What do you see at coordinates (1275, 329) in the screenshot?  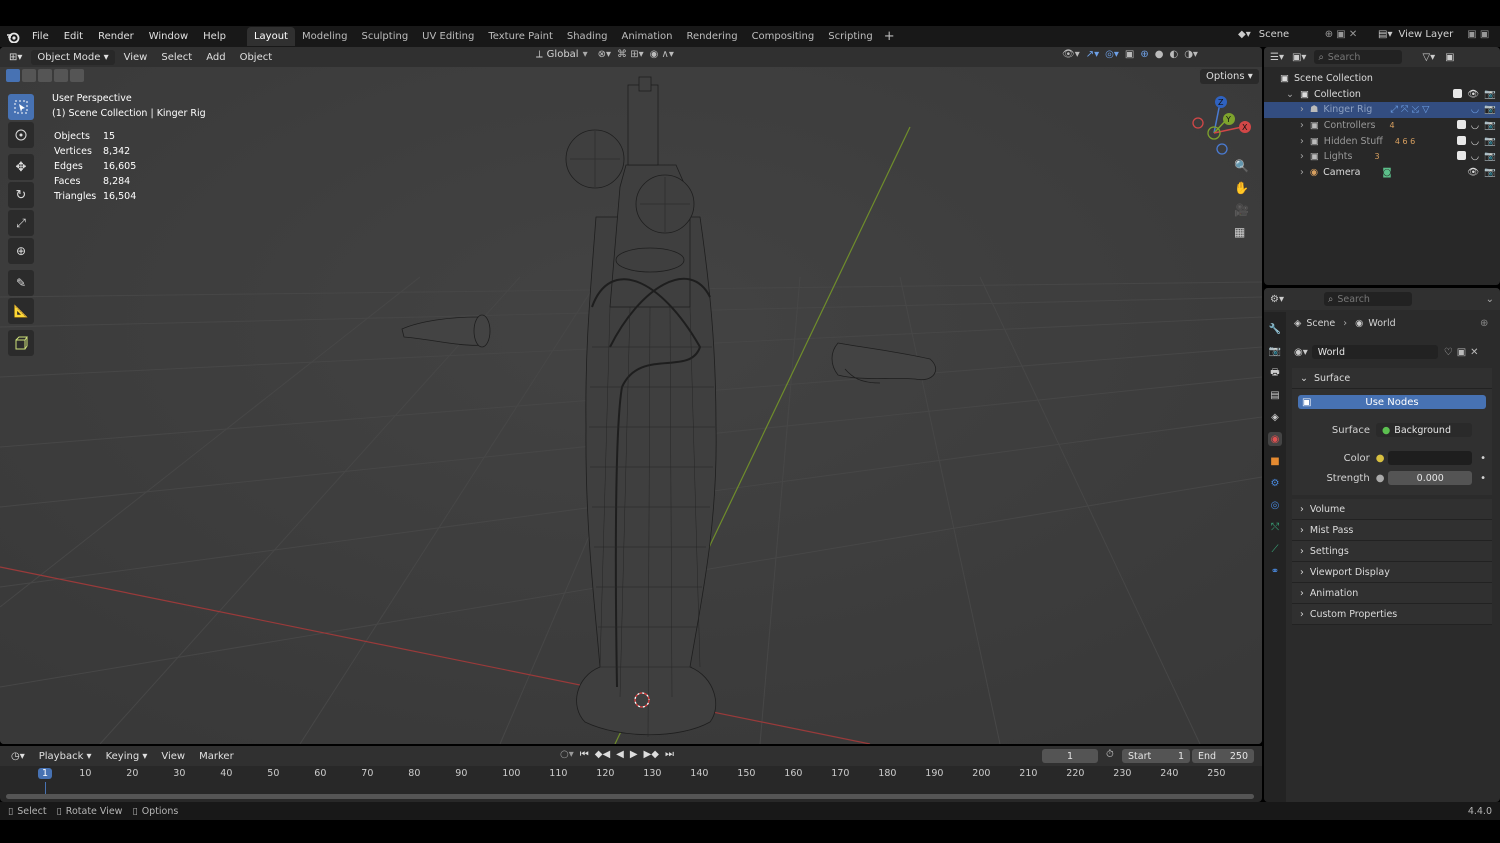 I see `tool-tab-icon: 🔧` at bounding box center [1275, 329].